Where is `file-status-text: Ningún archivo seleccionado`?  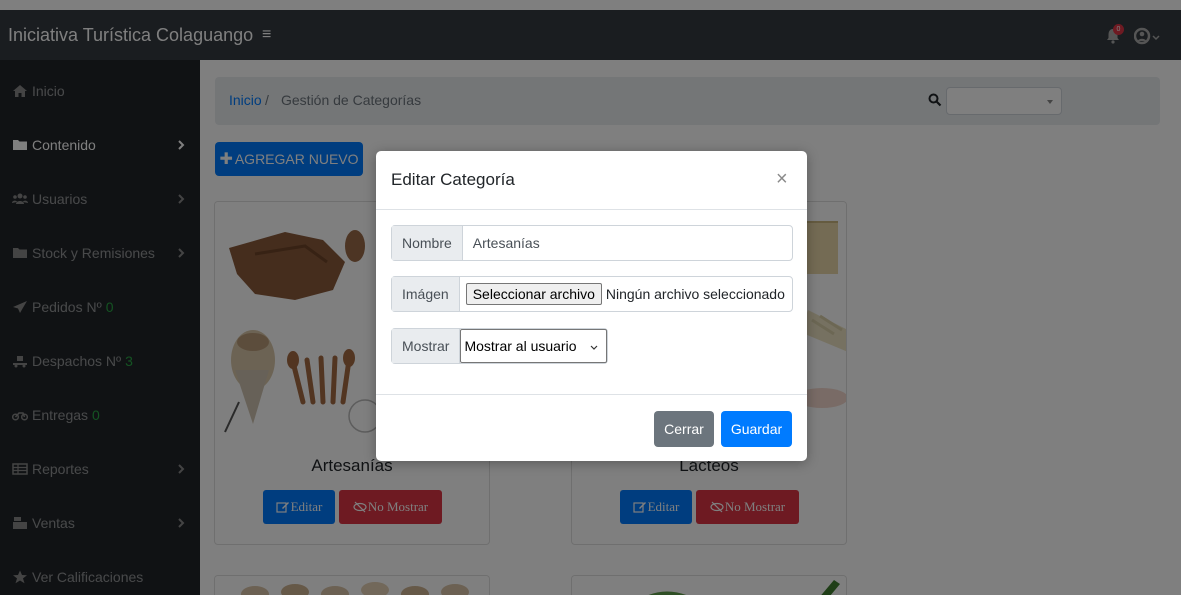 file-status-text: Ningún archivo seleccionado is located at coordinates (695, 294).